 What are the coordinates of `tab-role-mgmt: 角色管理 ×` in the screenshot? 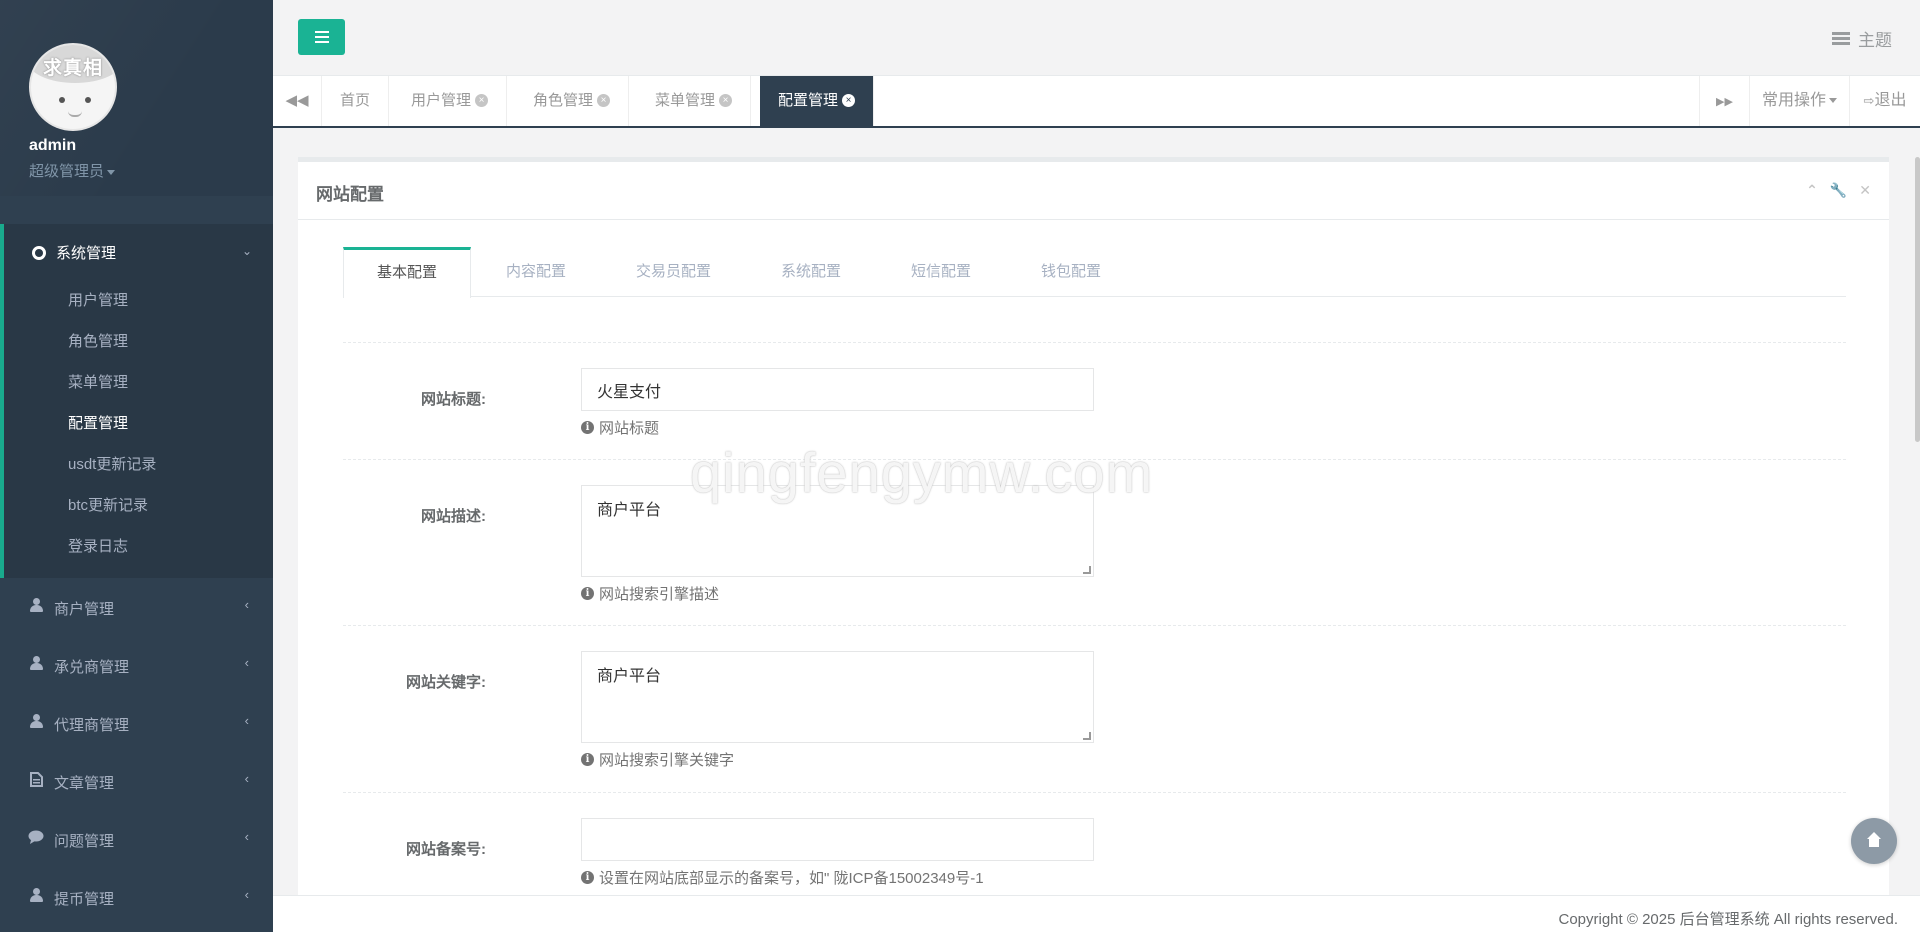 It's located at (572, 101).